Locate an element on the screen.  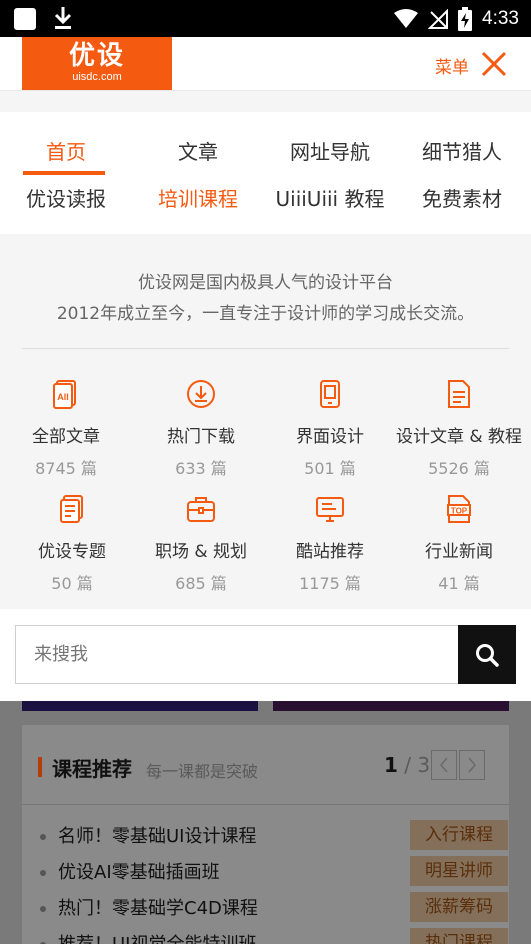
course-tag: 涨薪筹码 is located at coordinates (459, 907).